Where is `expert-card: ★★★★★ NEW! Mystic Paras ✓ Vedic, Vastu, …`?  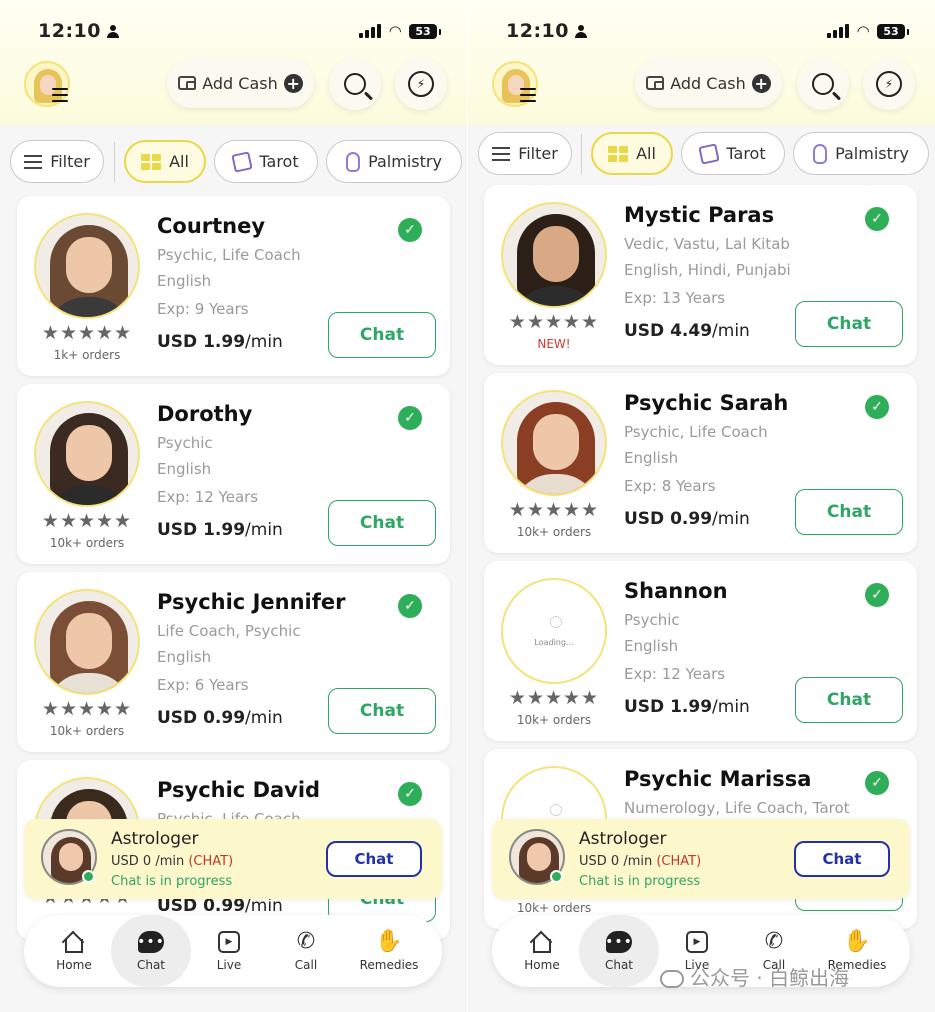
expert-card: ★★★★★ NEW! Mystic Paras ✓ Vedic, Vastu, … is located at coordinates (700, 275).